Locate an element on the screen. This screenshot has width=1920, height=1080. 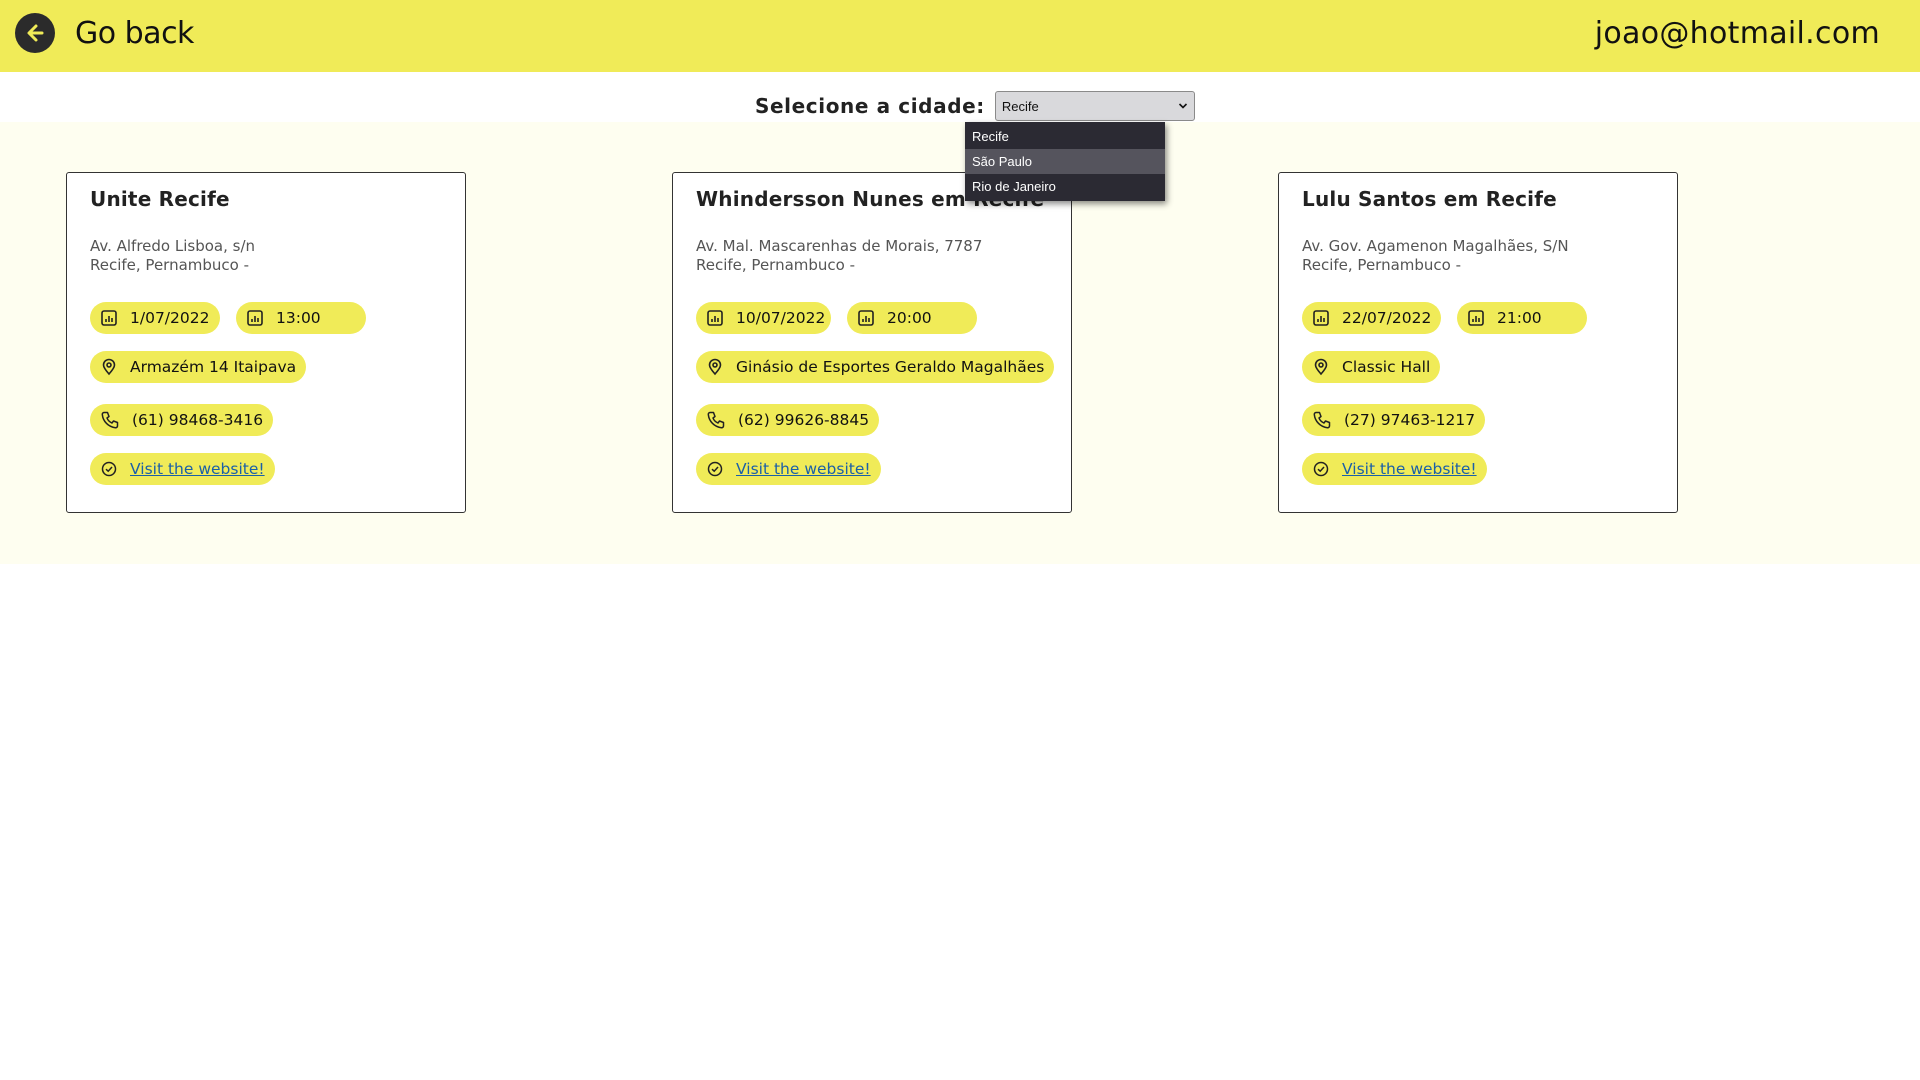
event-time-badge: 21:00 is located at coordinates (1522, 318).